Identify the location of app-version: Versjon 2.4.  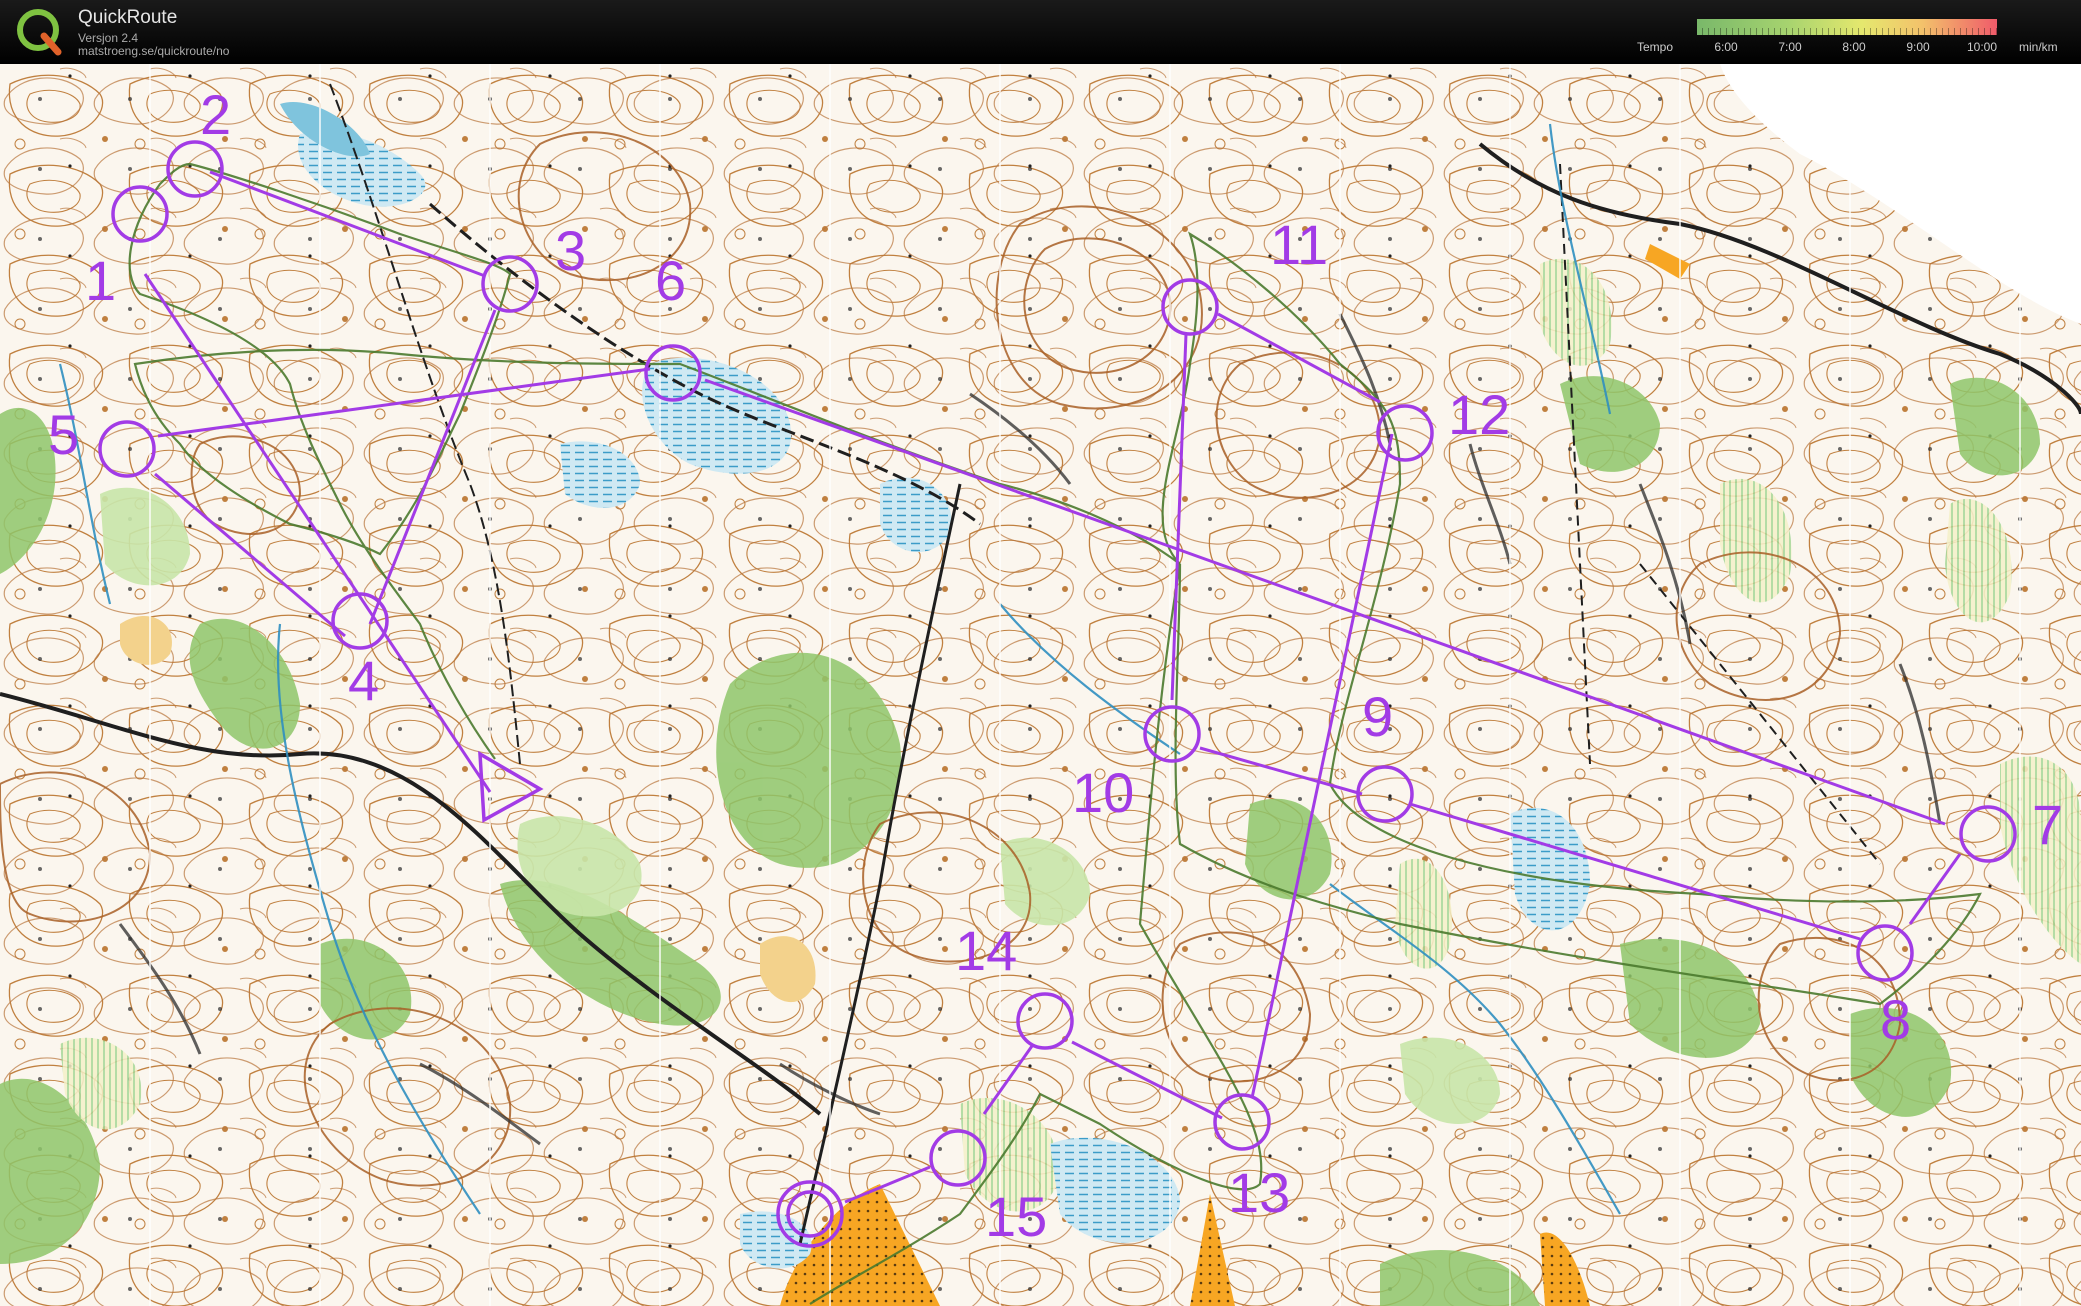
(108, 38).